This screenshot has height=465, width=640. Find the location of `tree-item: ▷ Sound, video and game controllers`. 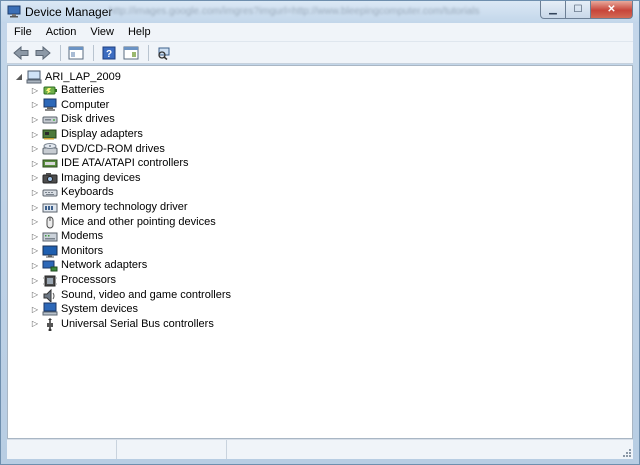

tree-item: ▷ Sound, video and game controllers is located at coordinates (130, 294).